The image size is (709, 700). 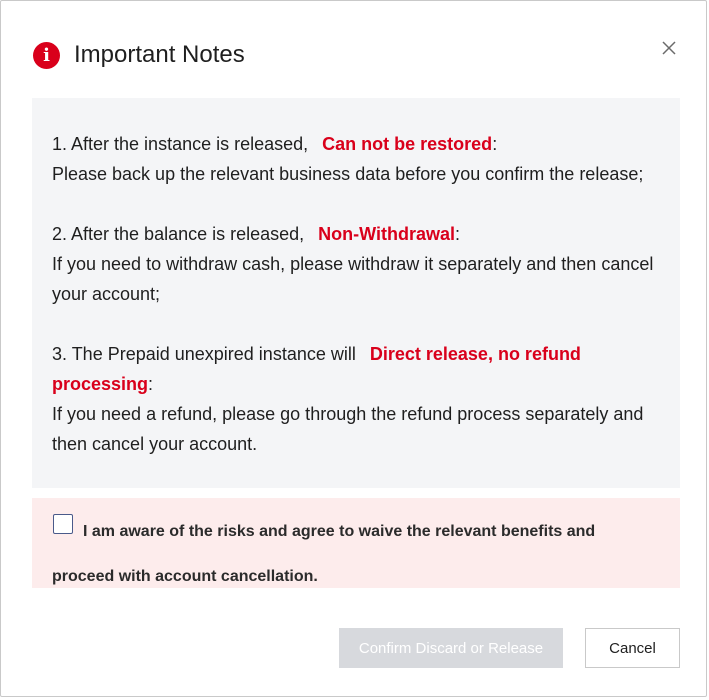 I want to click on note-prefix: 1. After the instance is released,, so click(x=180, y=144).